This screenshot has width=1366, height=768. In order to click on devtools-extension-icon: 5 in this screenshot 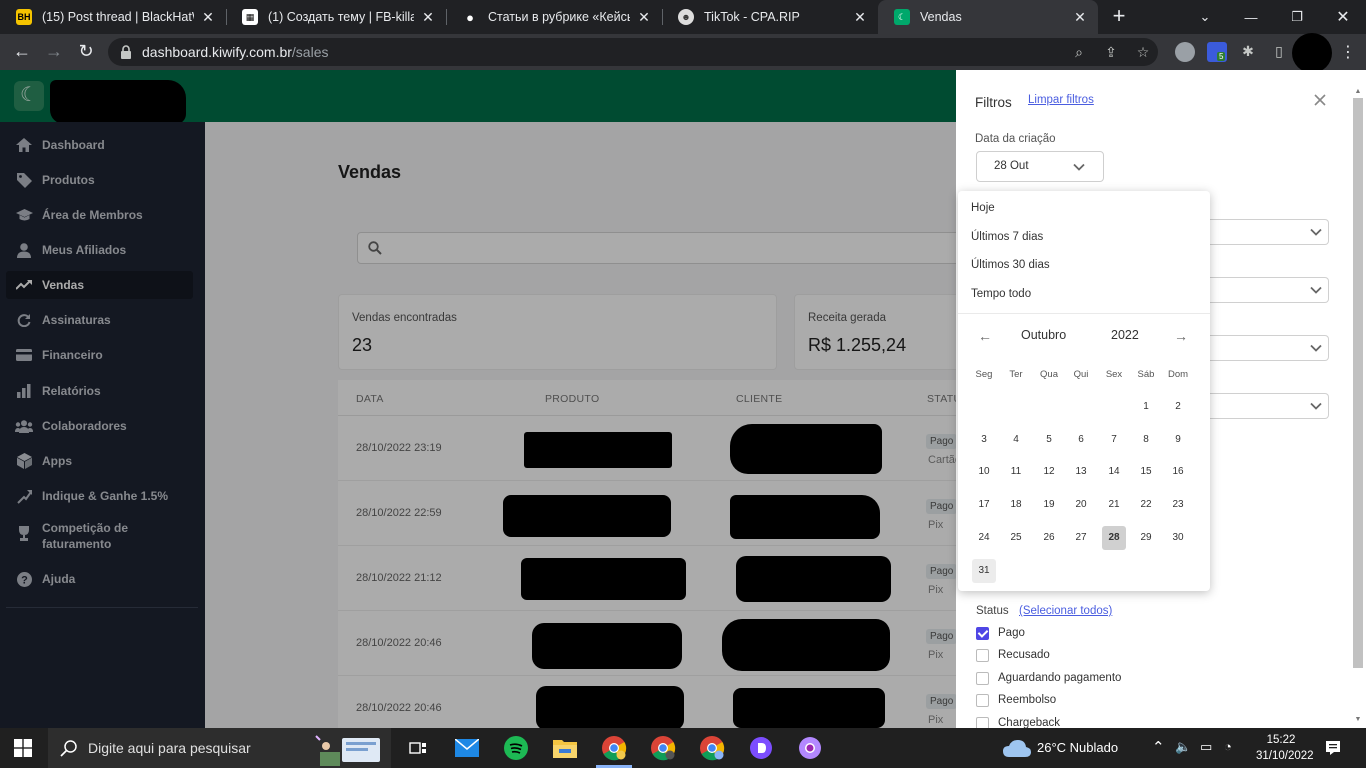, I will do `click(1217, 52)`.